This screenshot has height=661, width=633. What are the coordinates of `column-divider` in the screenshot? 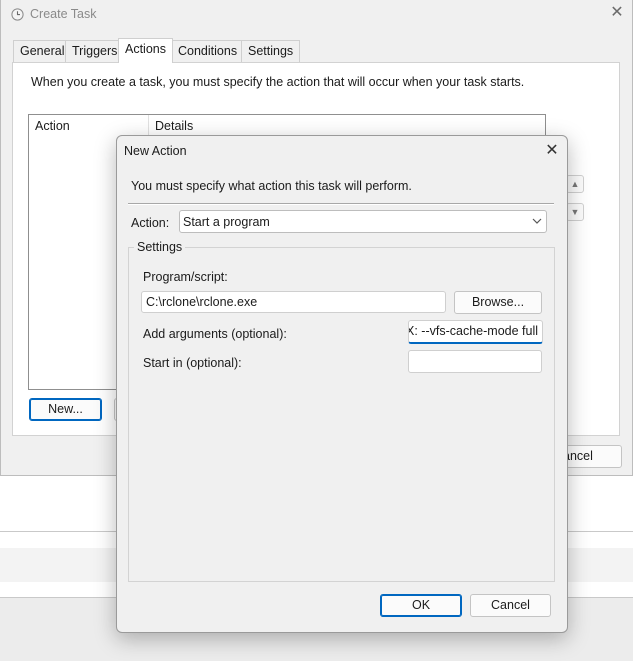 It's located at (148, 125).